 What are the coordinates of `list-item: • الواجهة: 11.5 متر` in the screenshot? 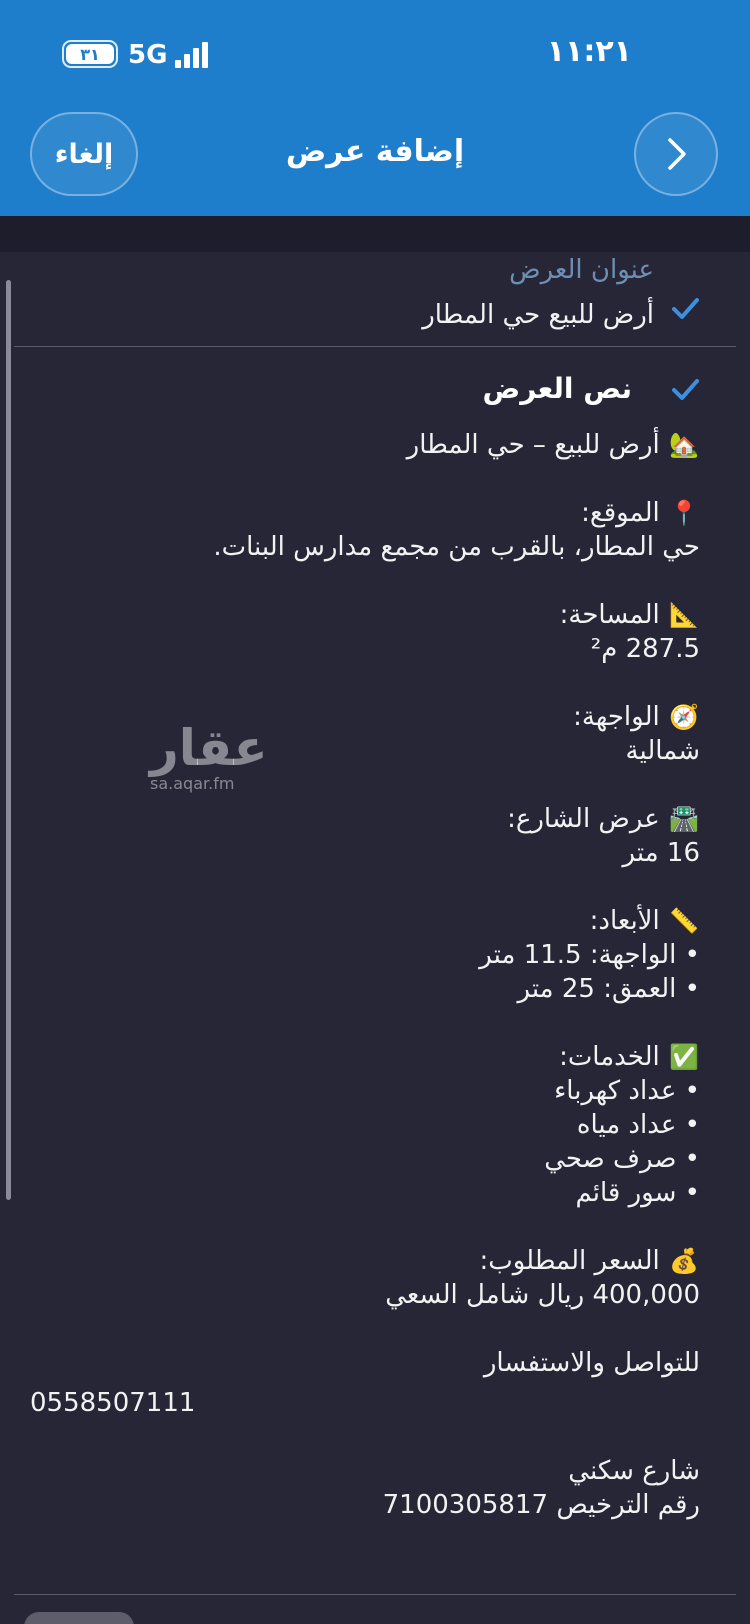 It's located at (589, 955).